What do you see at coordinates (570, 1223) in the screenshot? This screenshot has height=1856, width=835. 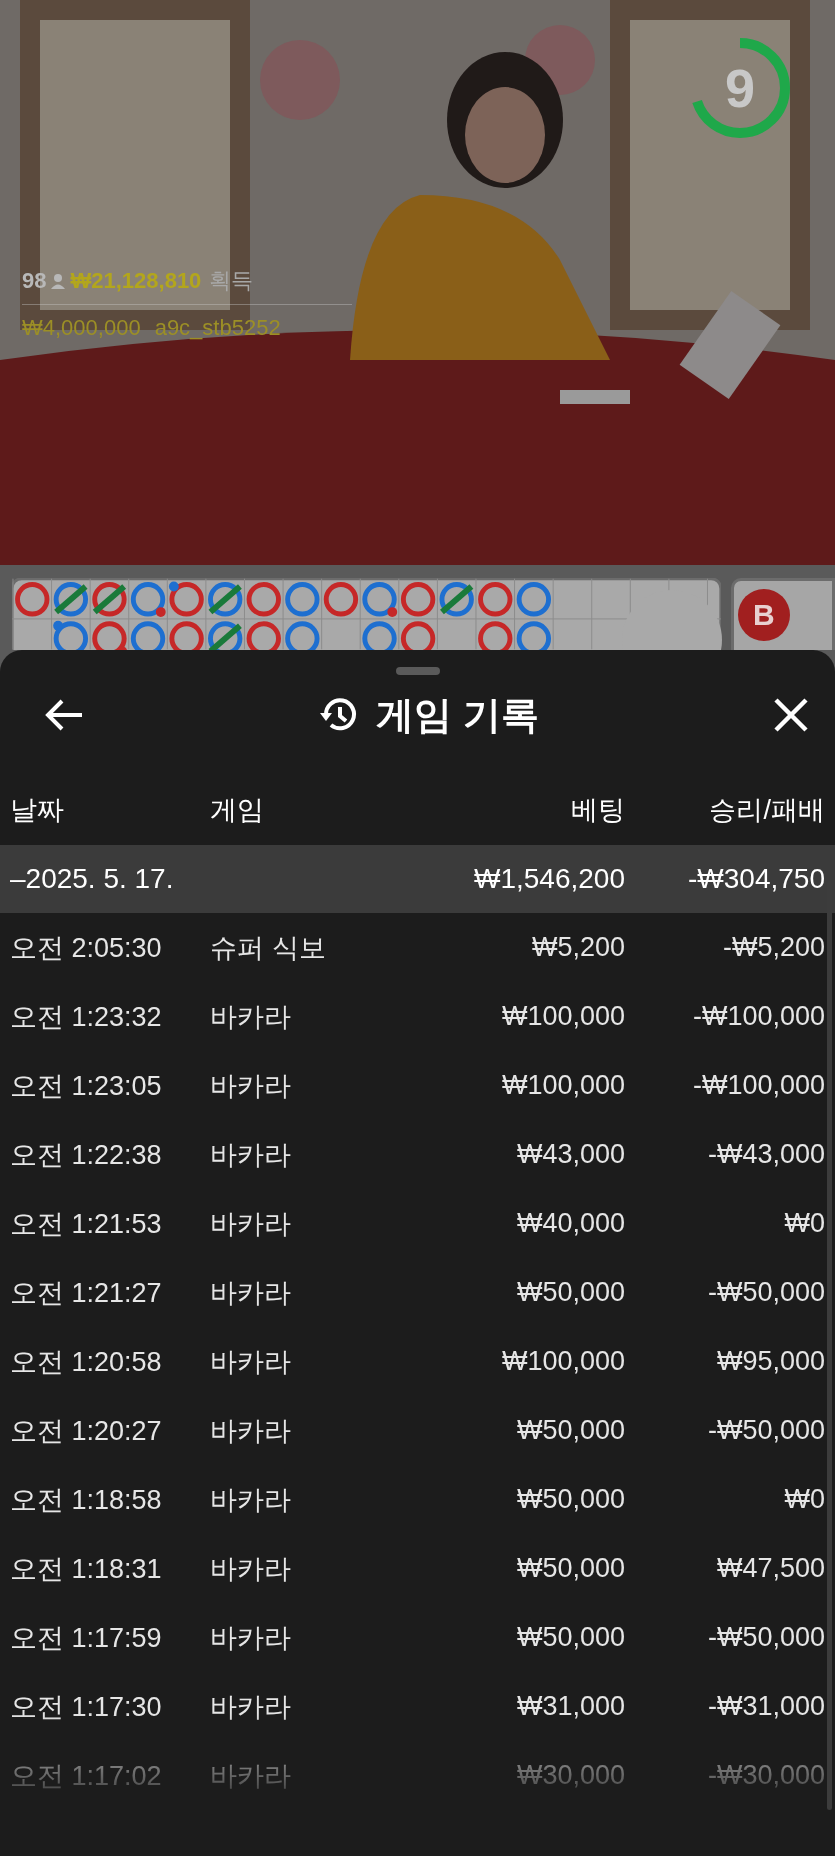 I see `table-cell-text: ₩40,000` at bounding box center [570, 1223].